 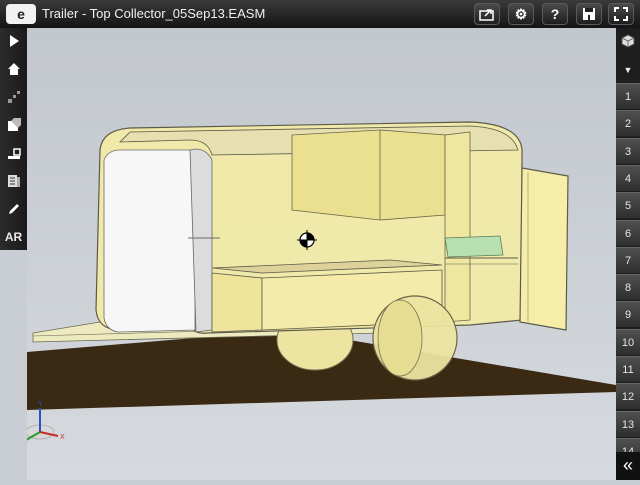 I want to click on document-title: Trailer - Top Collector_05Sep13.EASM, so click(x=154, y=13).